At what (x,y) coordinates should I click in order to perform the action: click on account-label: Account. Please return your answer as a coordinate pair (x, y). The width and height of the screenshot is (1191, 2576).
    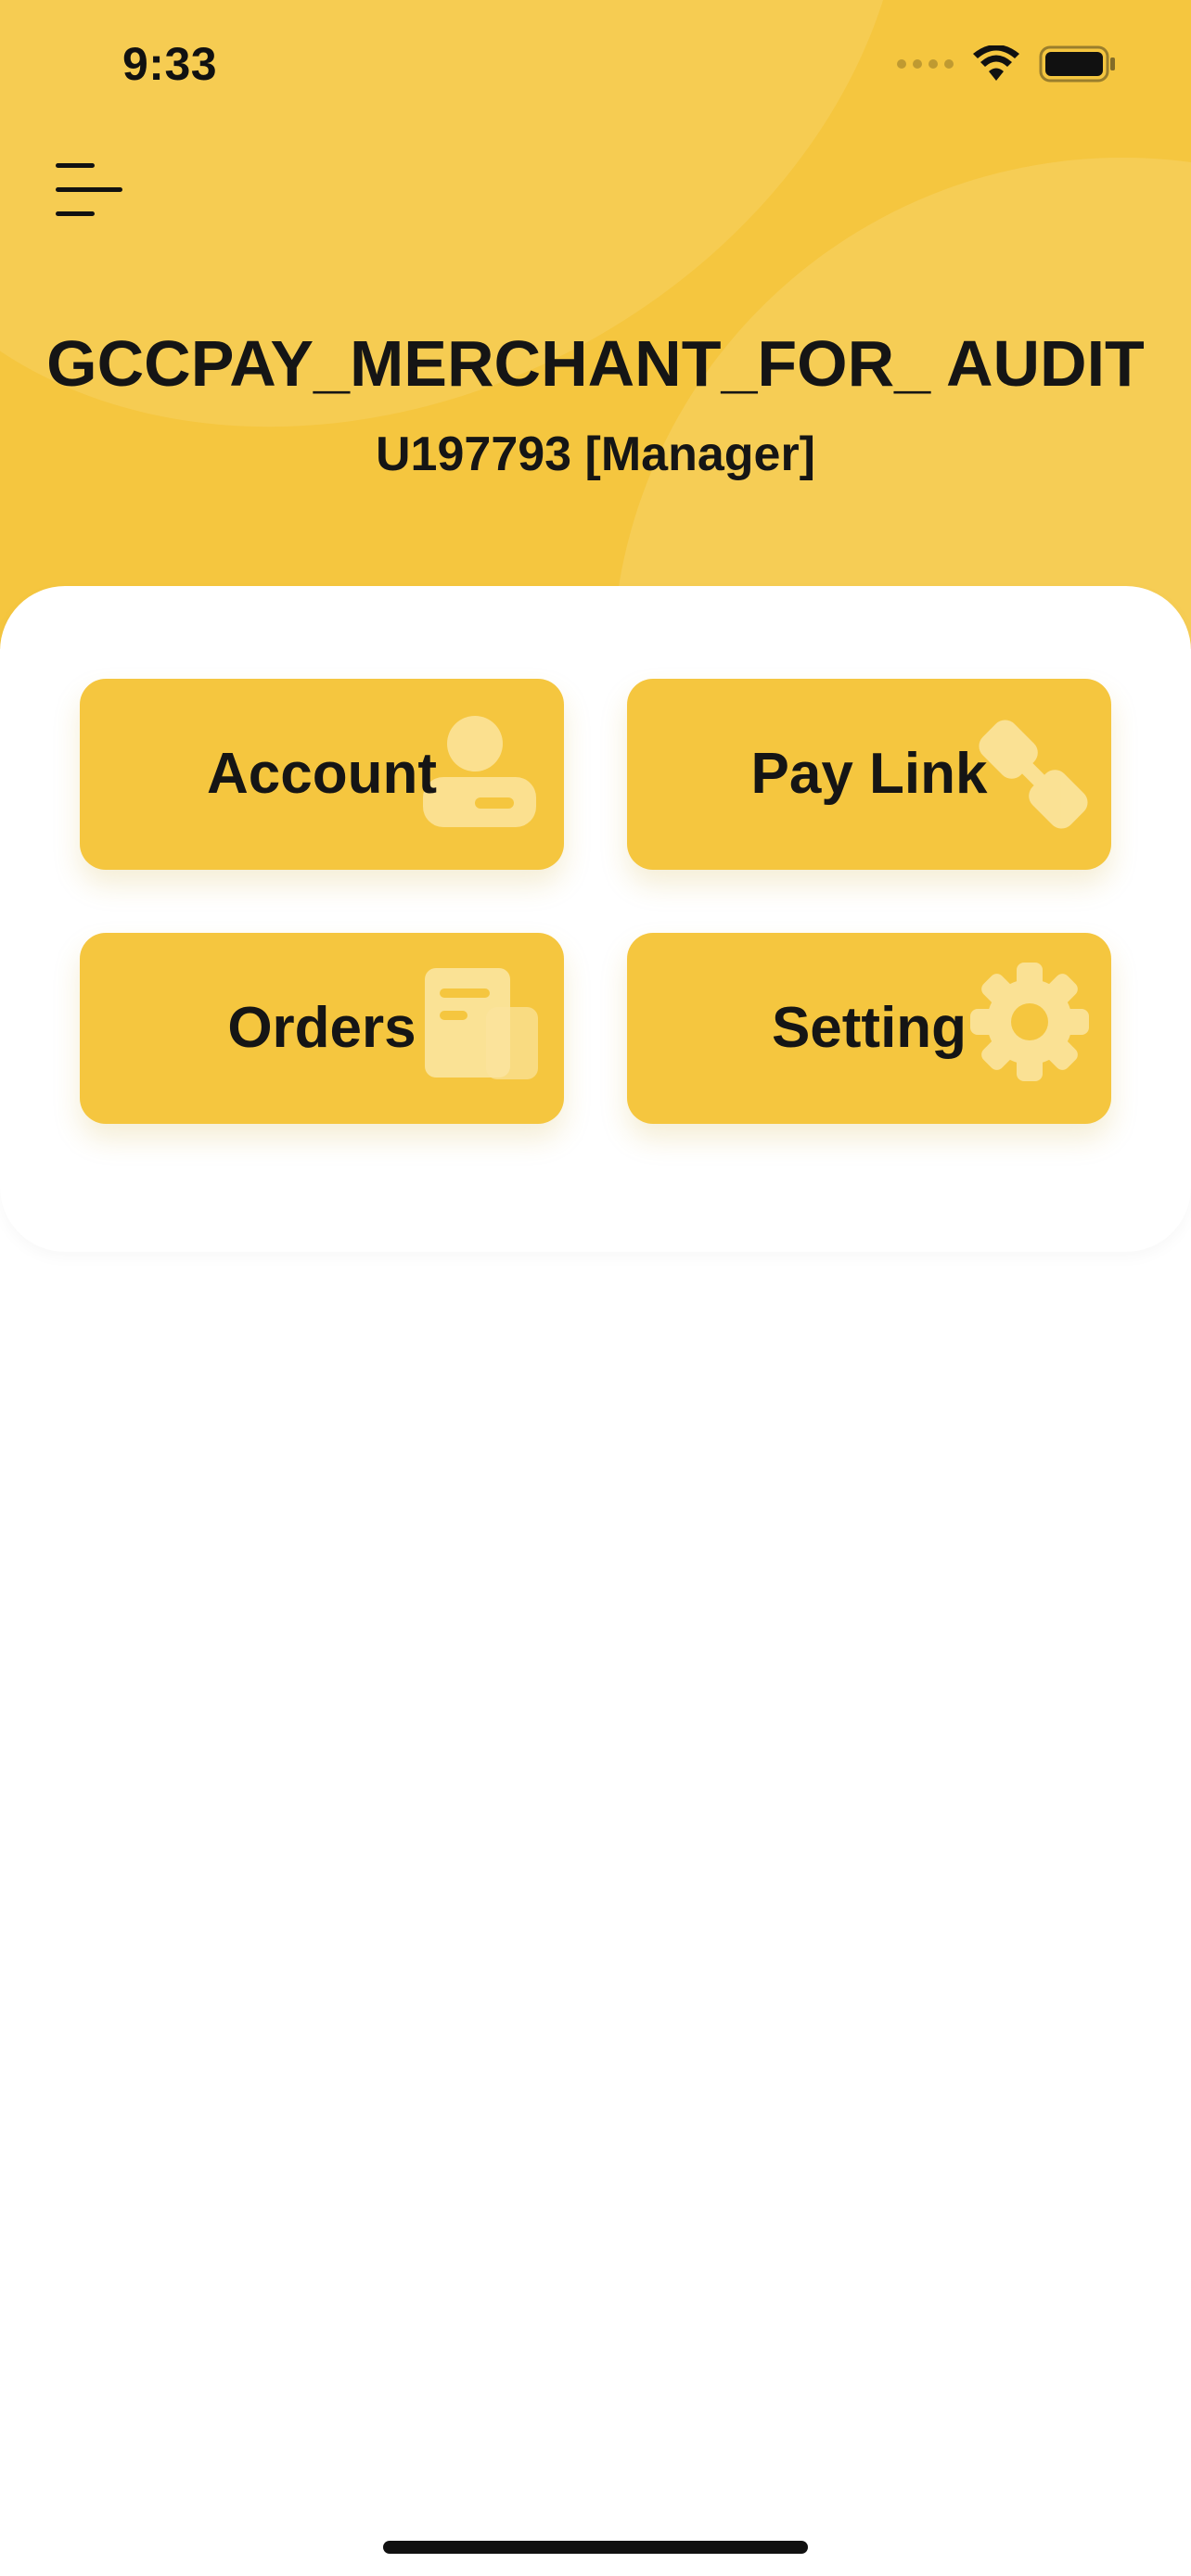
    Looking at the image, I should click on (322, 774).